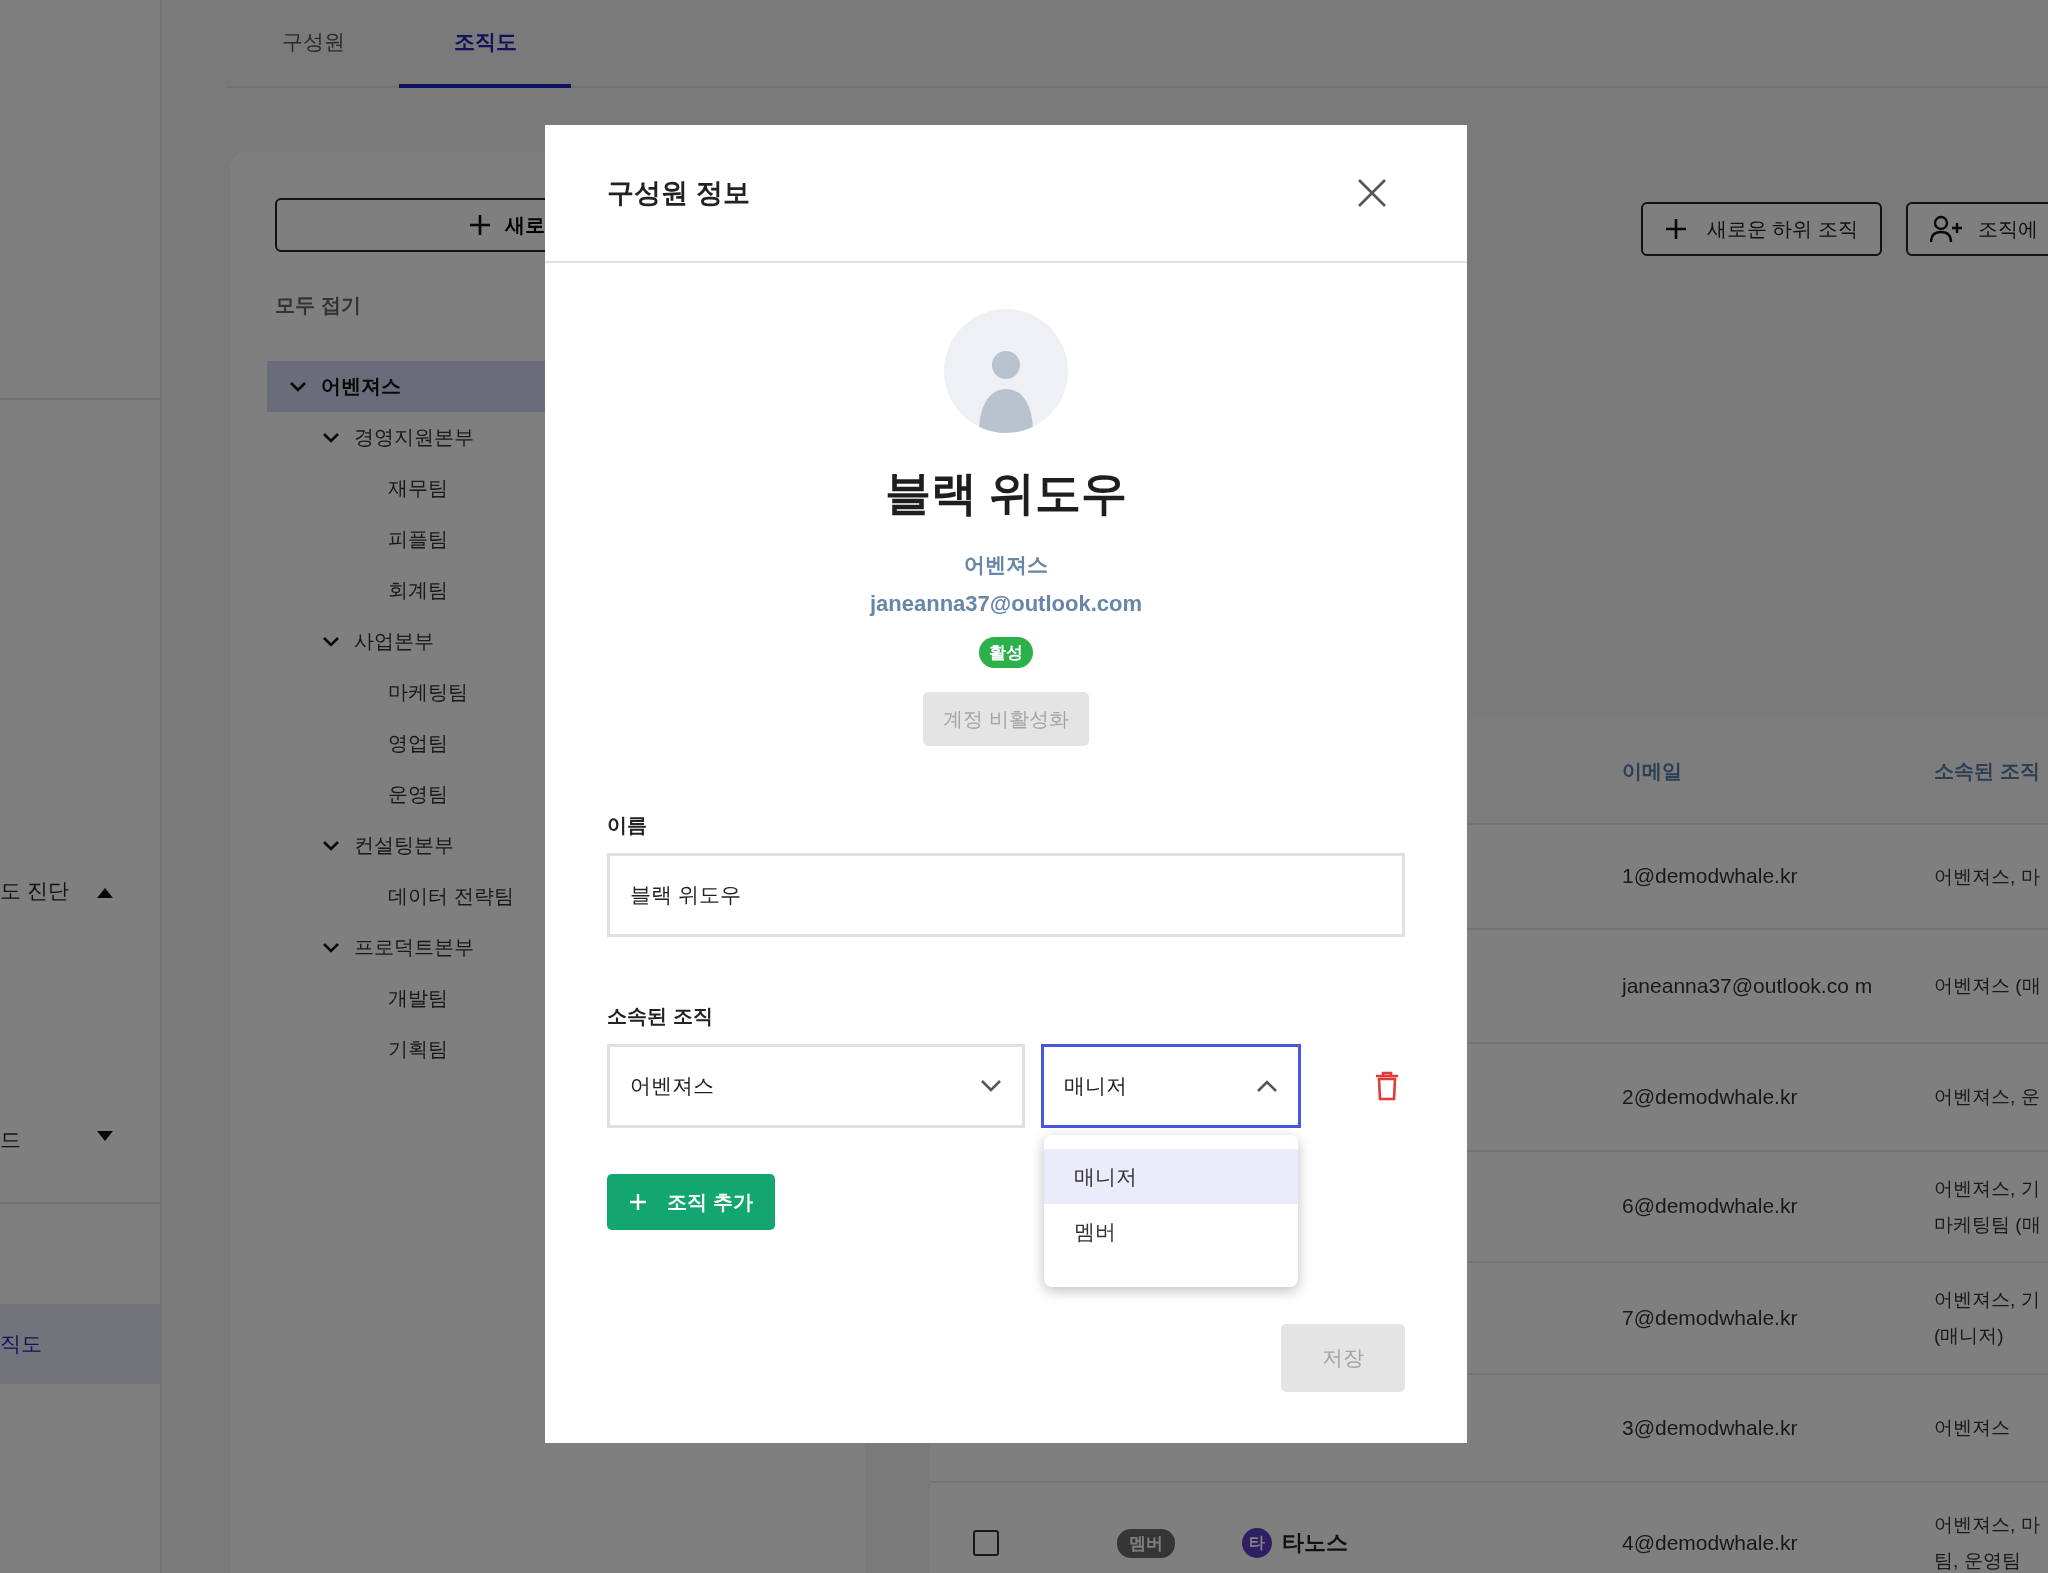 This screenshot has height=1573, width=2048. Describe the element at coordinates (1987, 986) in the screenshot. I see `organization-cell-text: 어벤져스 (매` at that location.